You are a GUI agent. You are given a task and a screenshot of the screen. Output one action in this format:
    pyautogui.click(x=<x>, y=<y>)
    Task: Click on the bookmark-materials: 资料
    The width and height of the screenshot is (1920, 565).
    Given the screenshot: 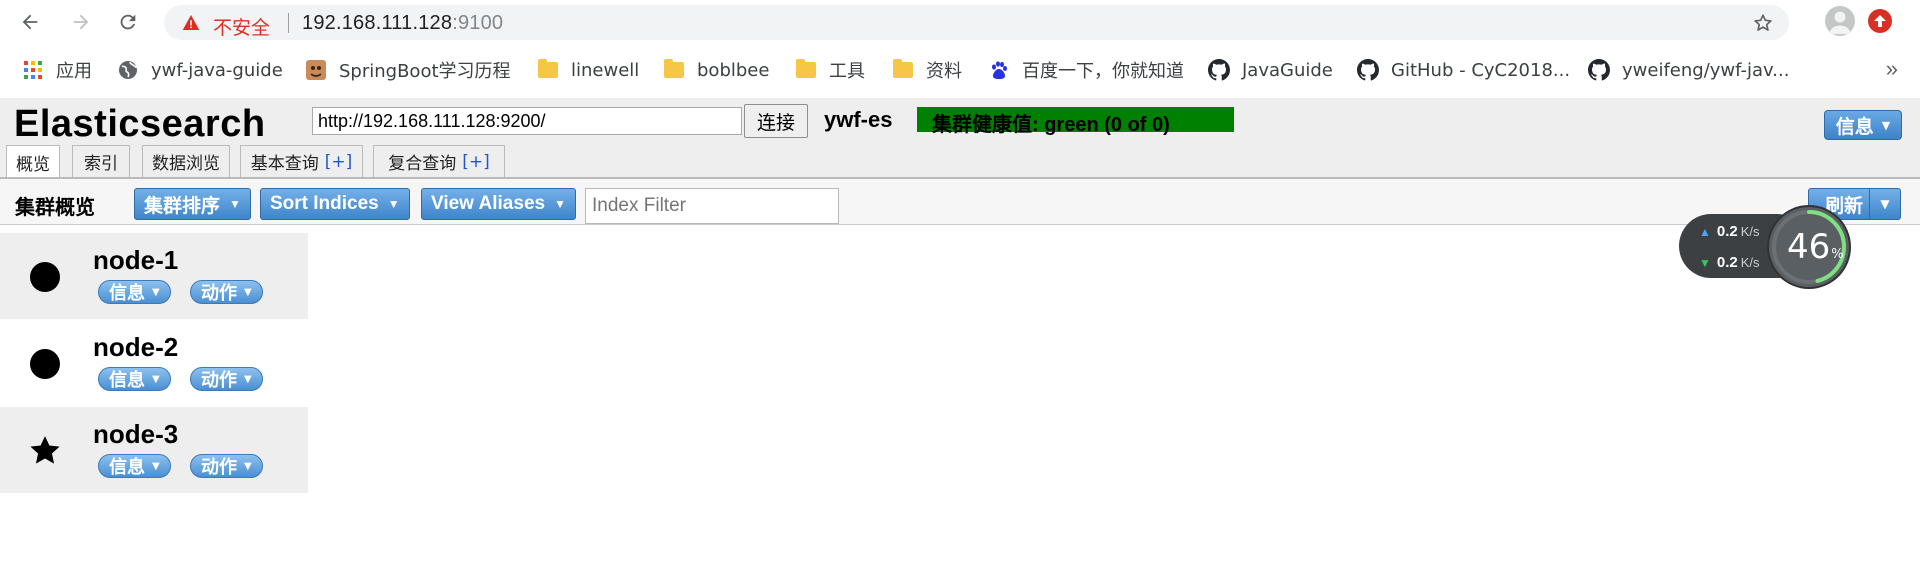 What is the action you would take?
    pyautogui.click(x=927, y=70)
    